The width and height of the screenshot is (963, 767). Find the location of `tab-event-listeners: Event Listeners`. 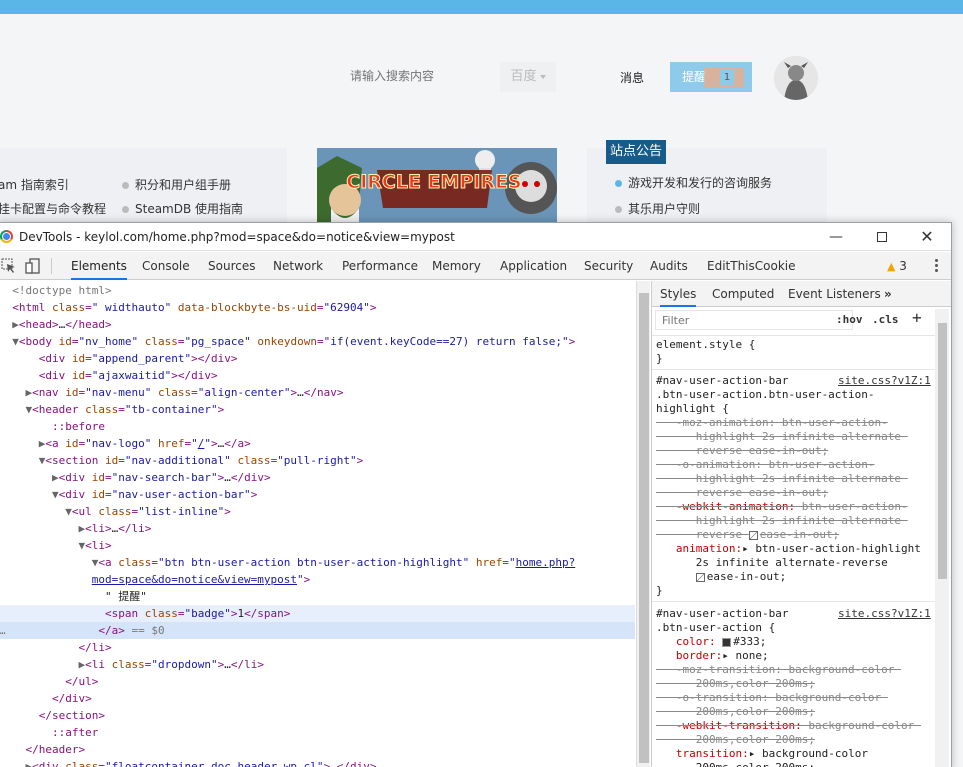

tab-event-listeners: Event Listeners is located at coordinates (834, 294).